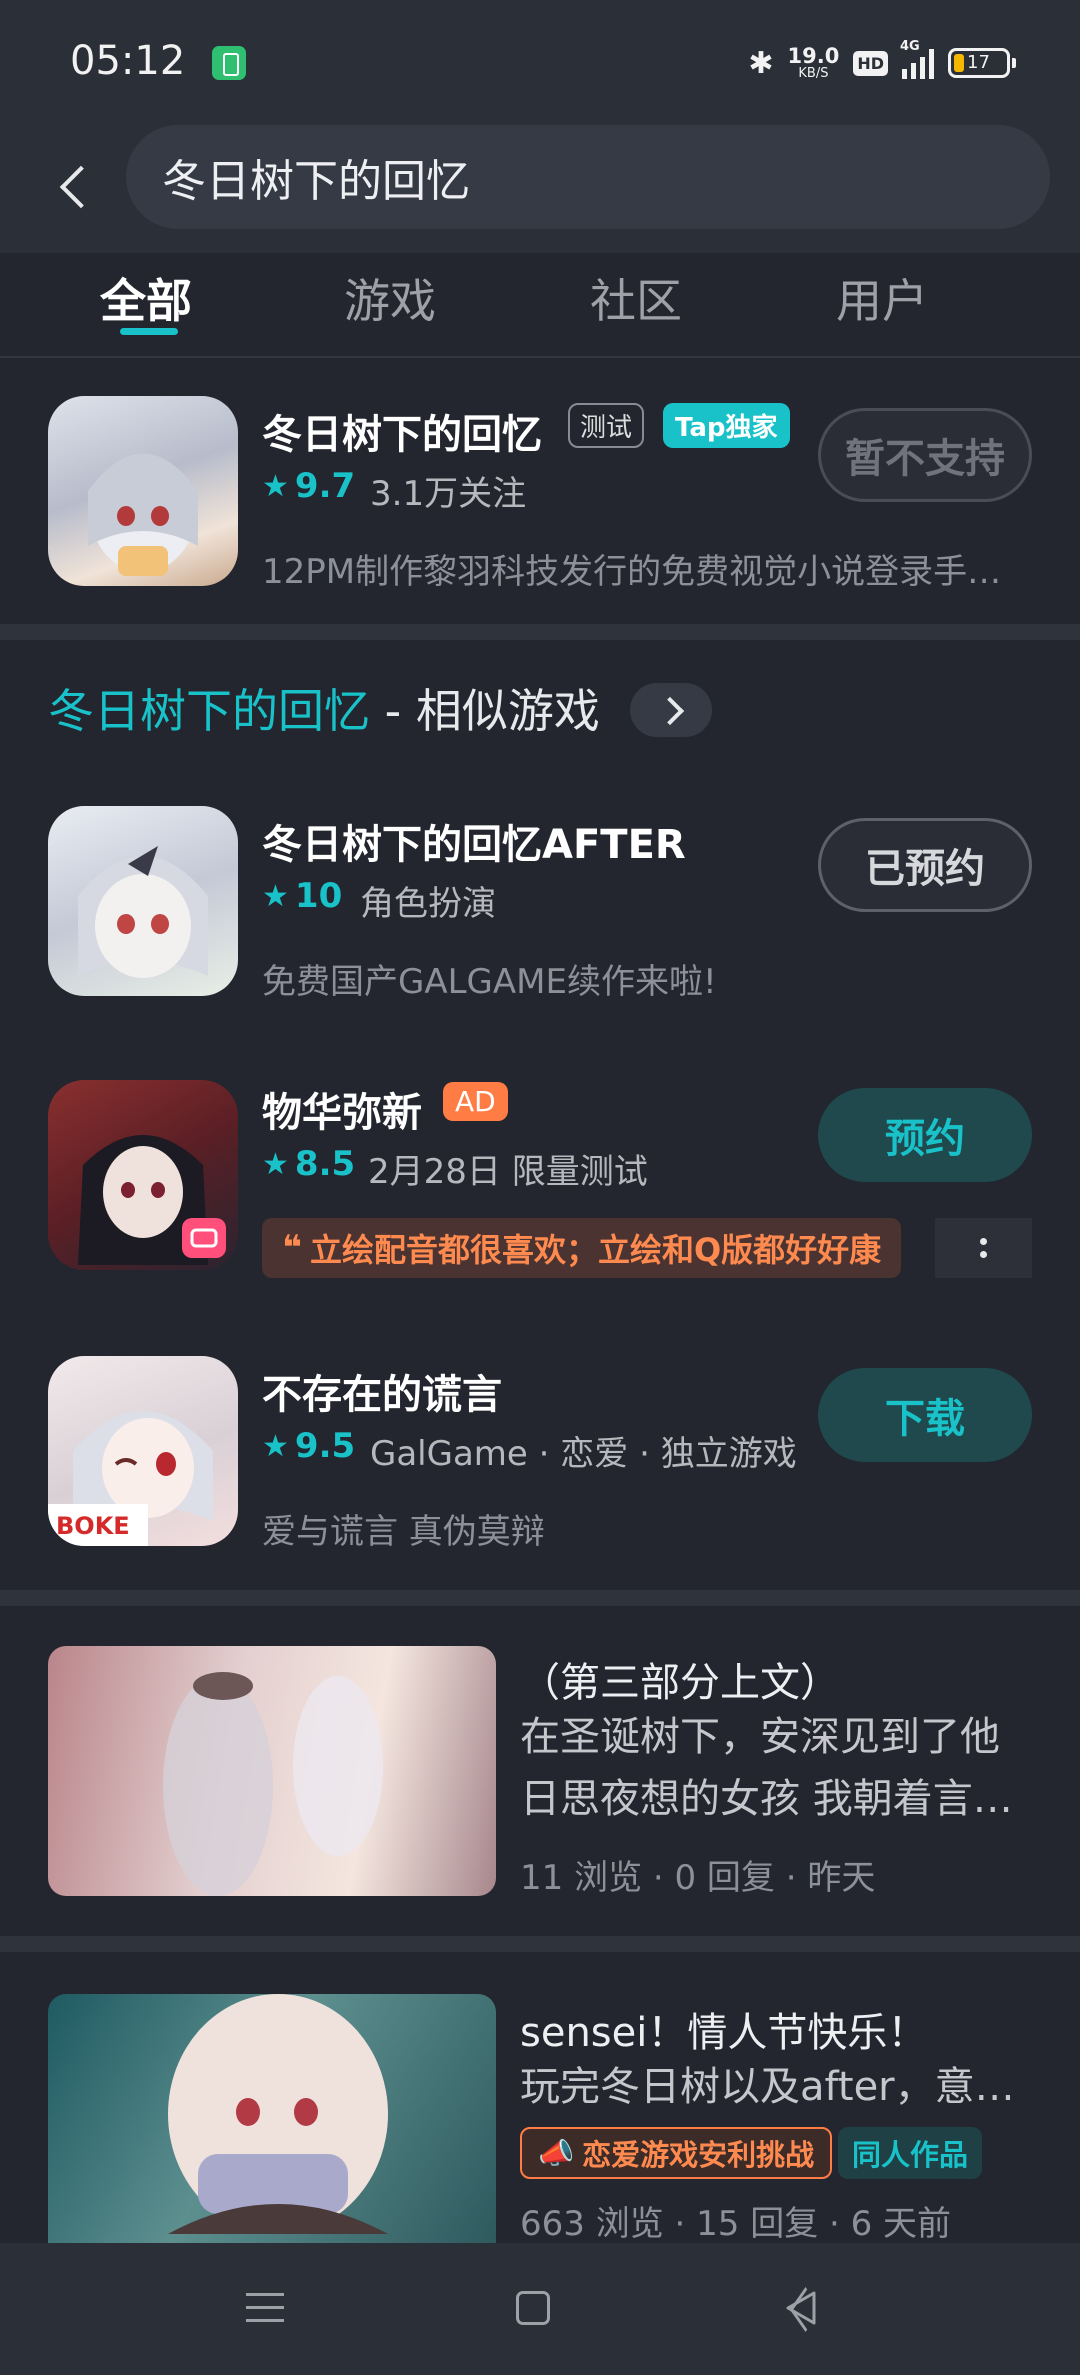 The image size is (1080, 2375). What do you see at coordinates (761, 63) in the screenshot?
I see `bluetooth-icon: ✱` at bounding box center [761, 63].